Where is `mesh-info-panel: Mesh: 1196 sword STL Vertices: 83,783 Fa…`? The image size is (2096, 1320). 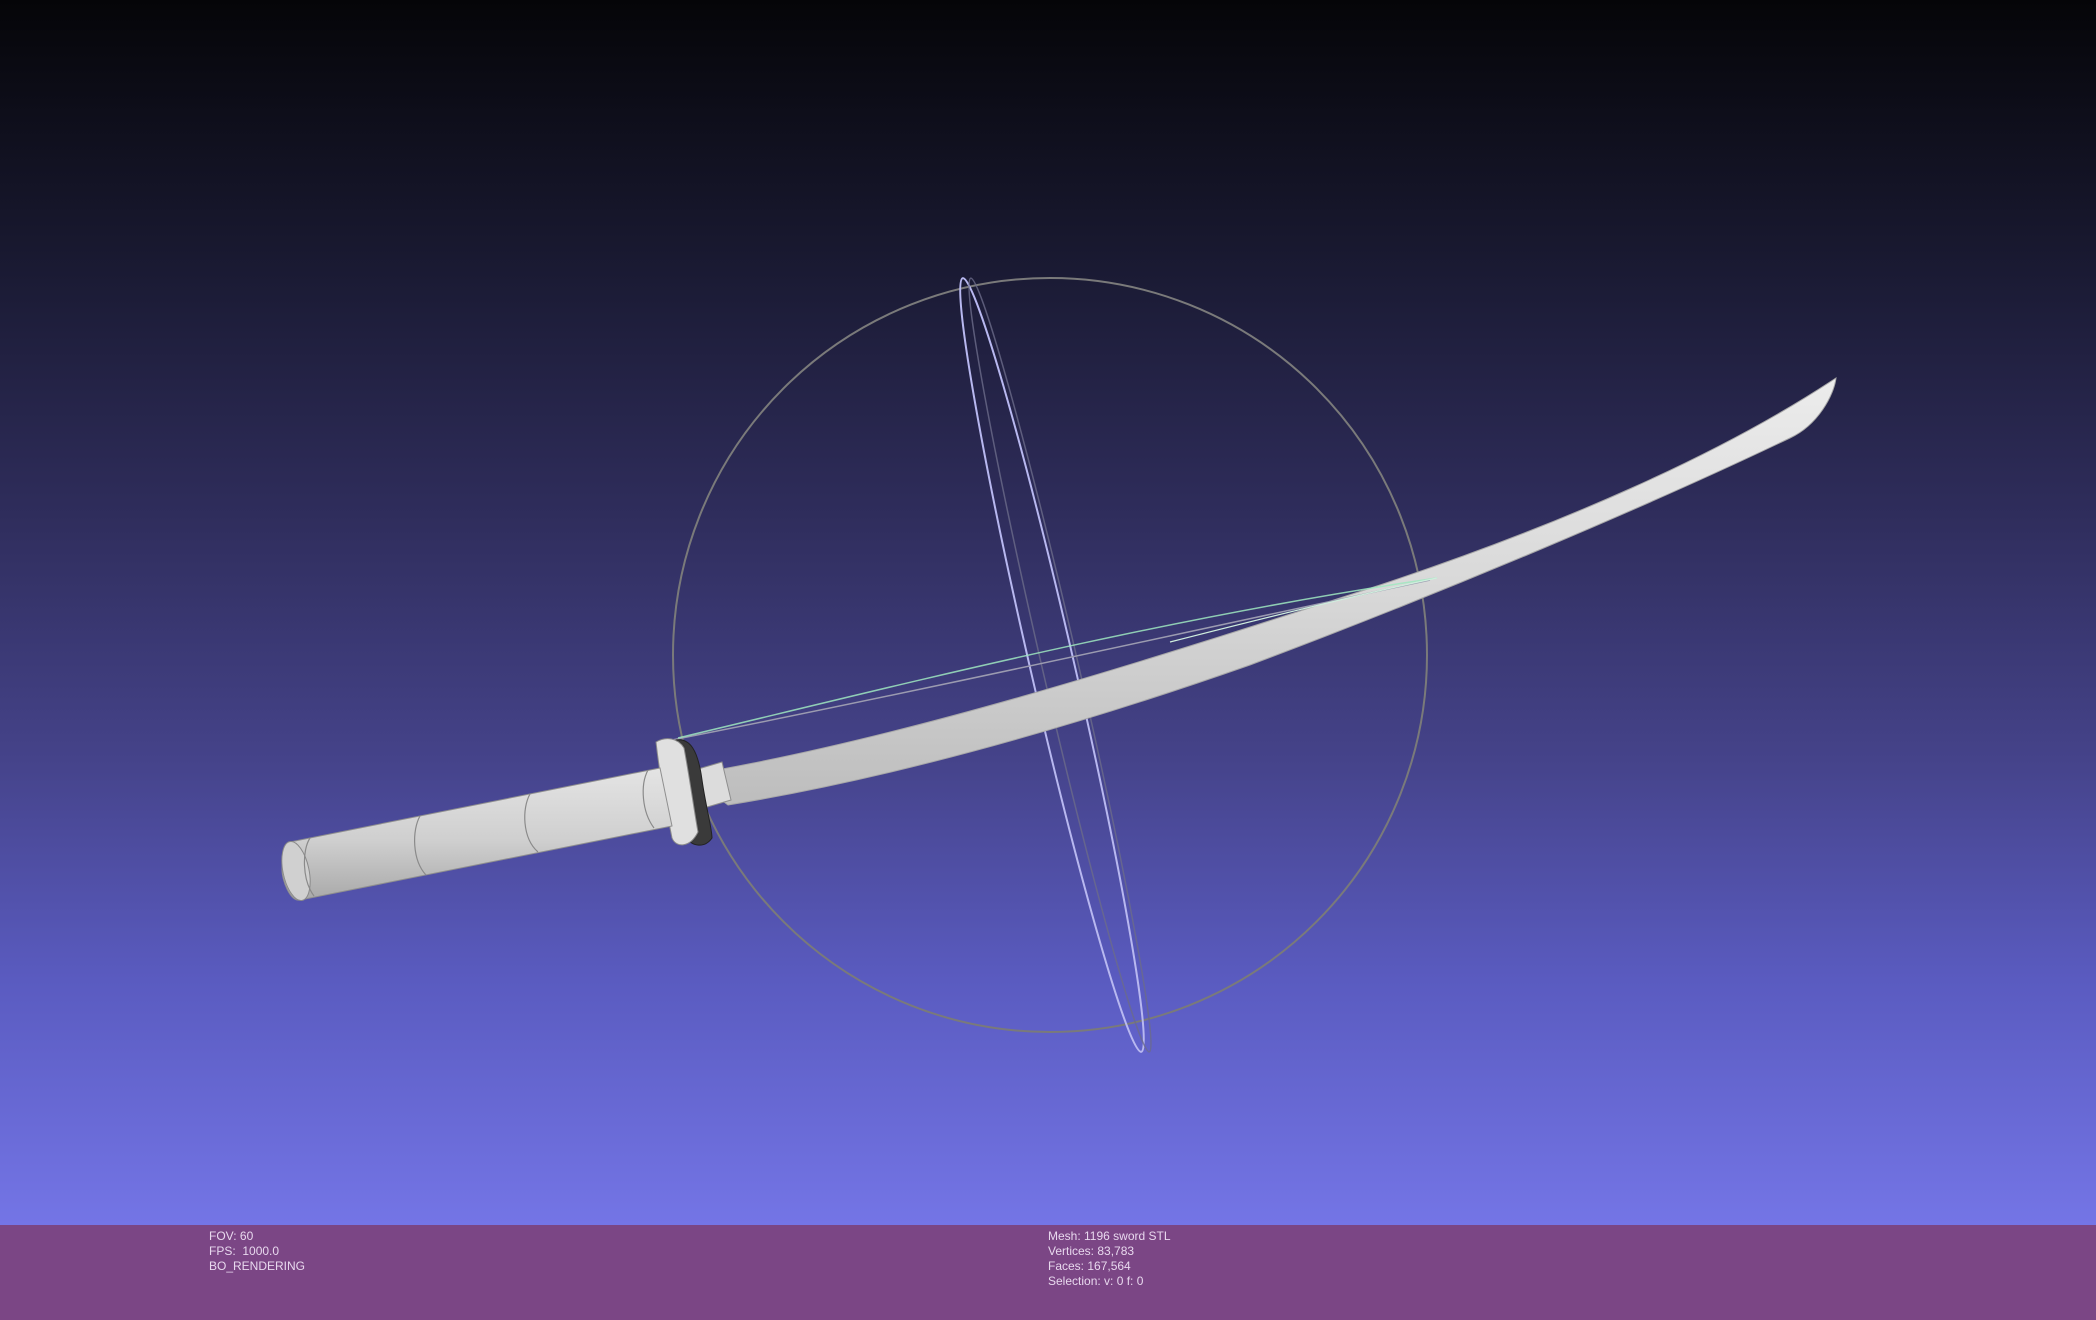 mesh-info-panel: Mesh: 1196 sword STL Vertices: 83,783 Fa… is located at coordinates (1109, 1259).